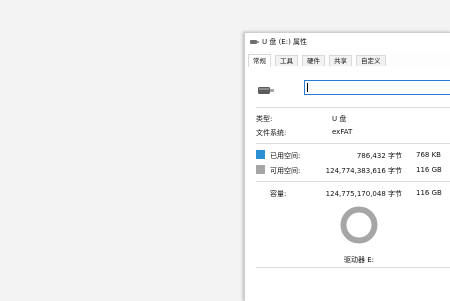  What do you see at coordinates (286, 60) in the screenshot?
I see `tab-tools: 工具` at bounding box center [286, 60].